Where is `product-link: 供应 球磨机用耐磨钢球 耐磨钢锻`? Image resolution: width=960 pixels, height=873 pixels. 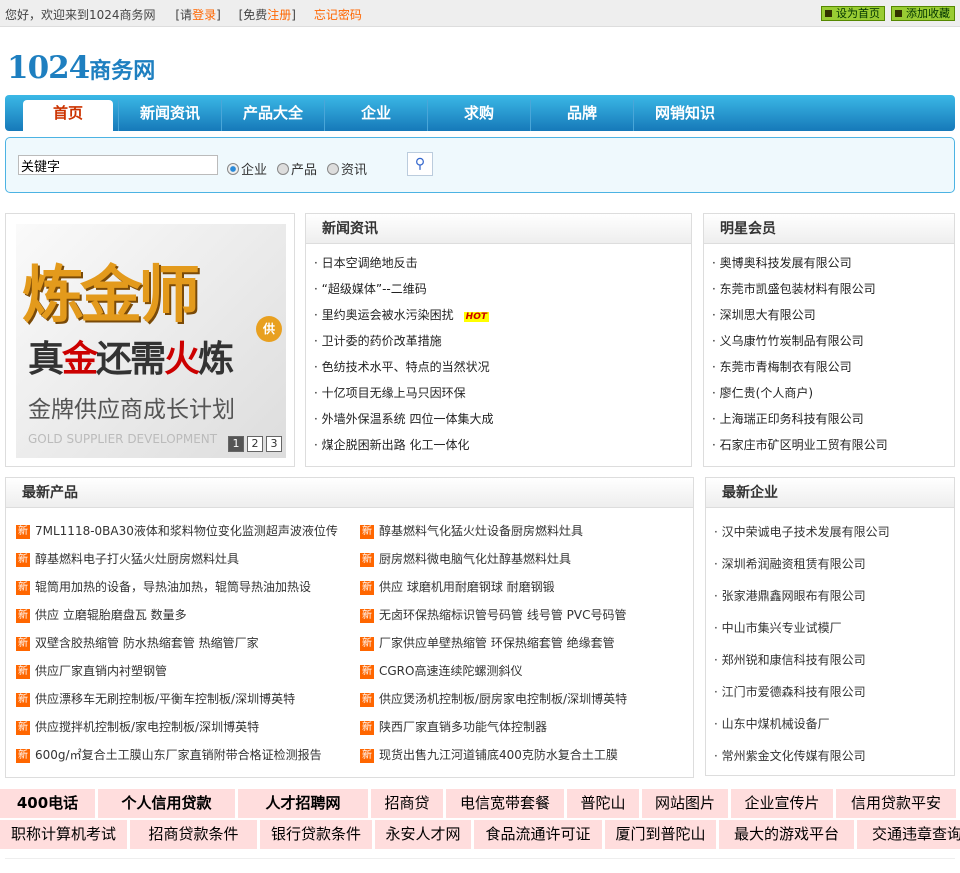
product-link: 供应 球磨机用耐磨钢球 耐磨钢锻 is located at coordinates (467, 587).